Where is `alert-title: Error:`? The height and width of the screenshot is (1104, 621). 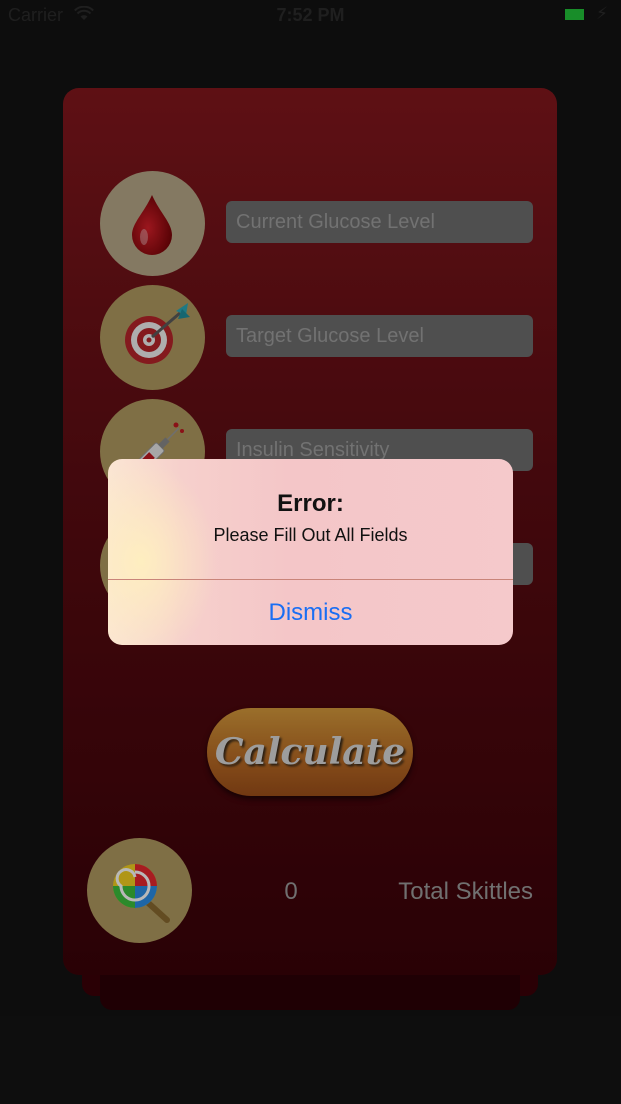
alert-title: Error: is located at coordinates (310, 503).